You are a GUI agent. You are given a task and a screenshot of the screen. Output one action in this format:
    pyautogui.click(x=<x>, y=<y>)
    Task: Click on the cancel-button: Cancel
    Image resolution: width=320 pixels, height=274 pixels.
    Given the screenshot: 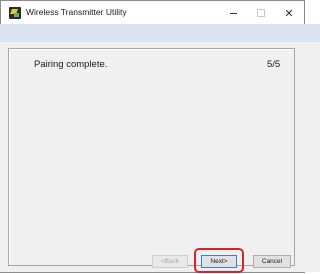 What is the action you would take?
    pyautogui.click(x=272, y=261)
    